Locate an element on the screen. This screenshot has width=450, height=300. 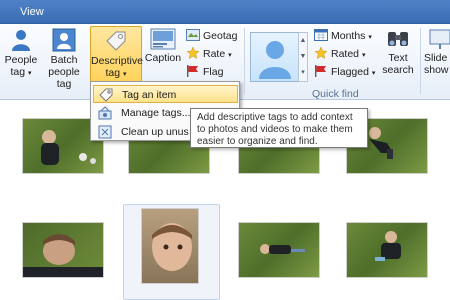
batch-tag-line1: Batch is located at coordinates (64, 60).